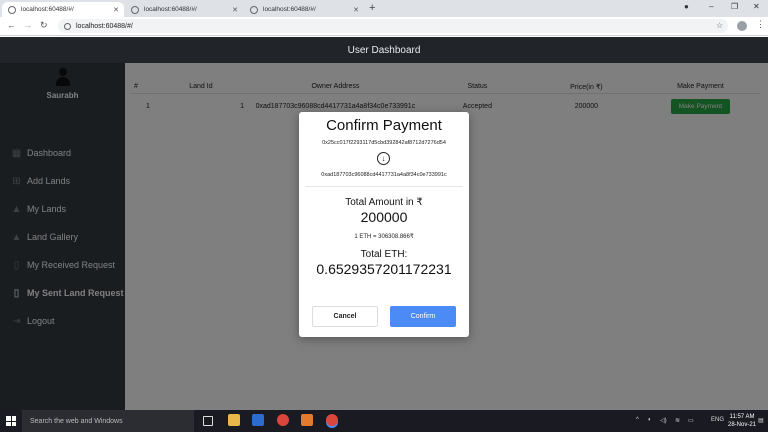  I want to click on account-avatar, so click(742, 26).